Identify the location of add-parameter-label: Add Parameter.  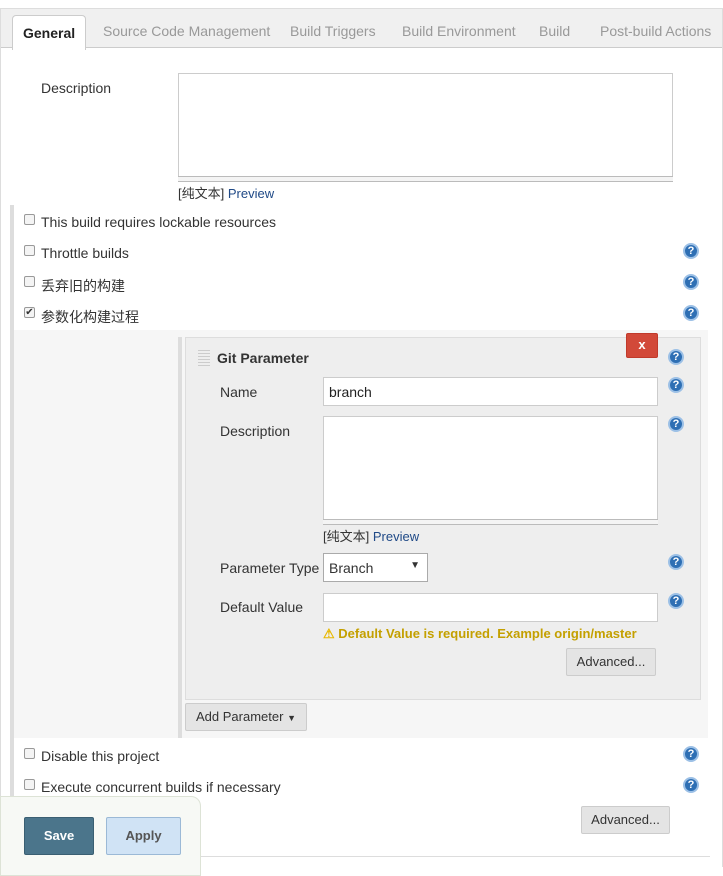
(240, 716).